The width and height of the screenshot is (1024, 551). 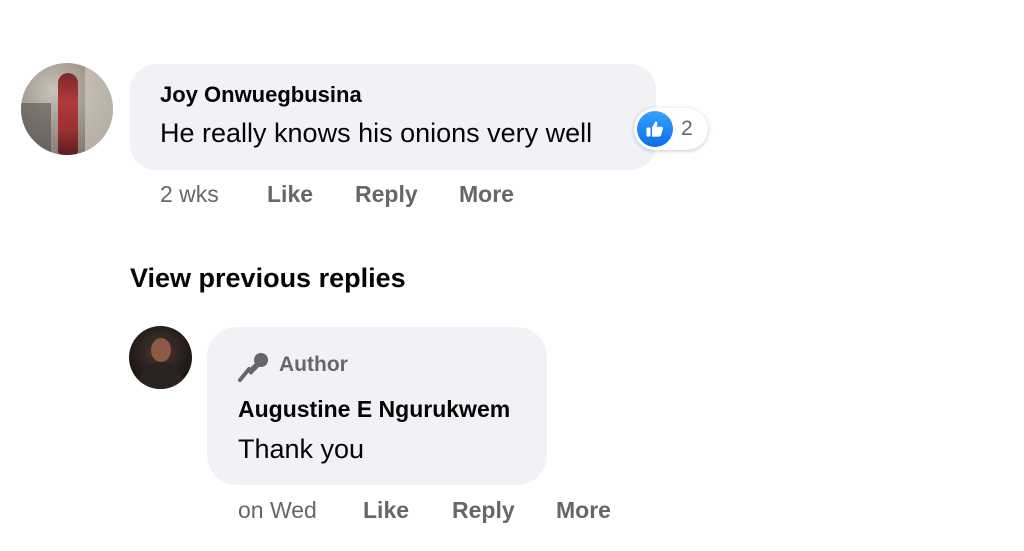 I want to click on comment-text: He really knows his onions very well, so click(x=376, y=133).